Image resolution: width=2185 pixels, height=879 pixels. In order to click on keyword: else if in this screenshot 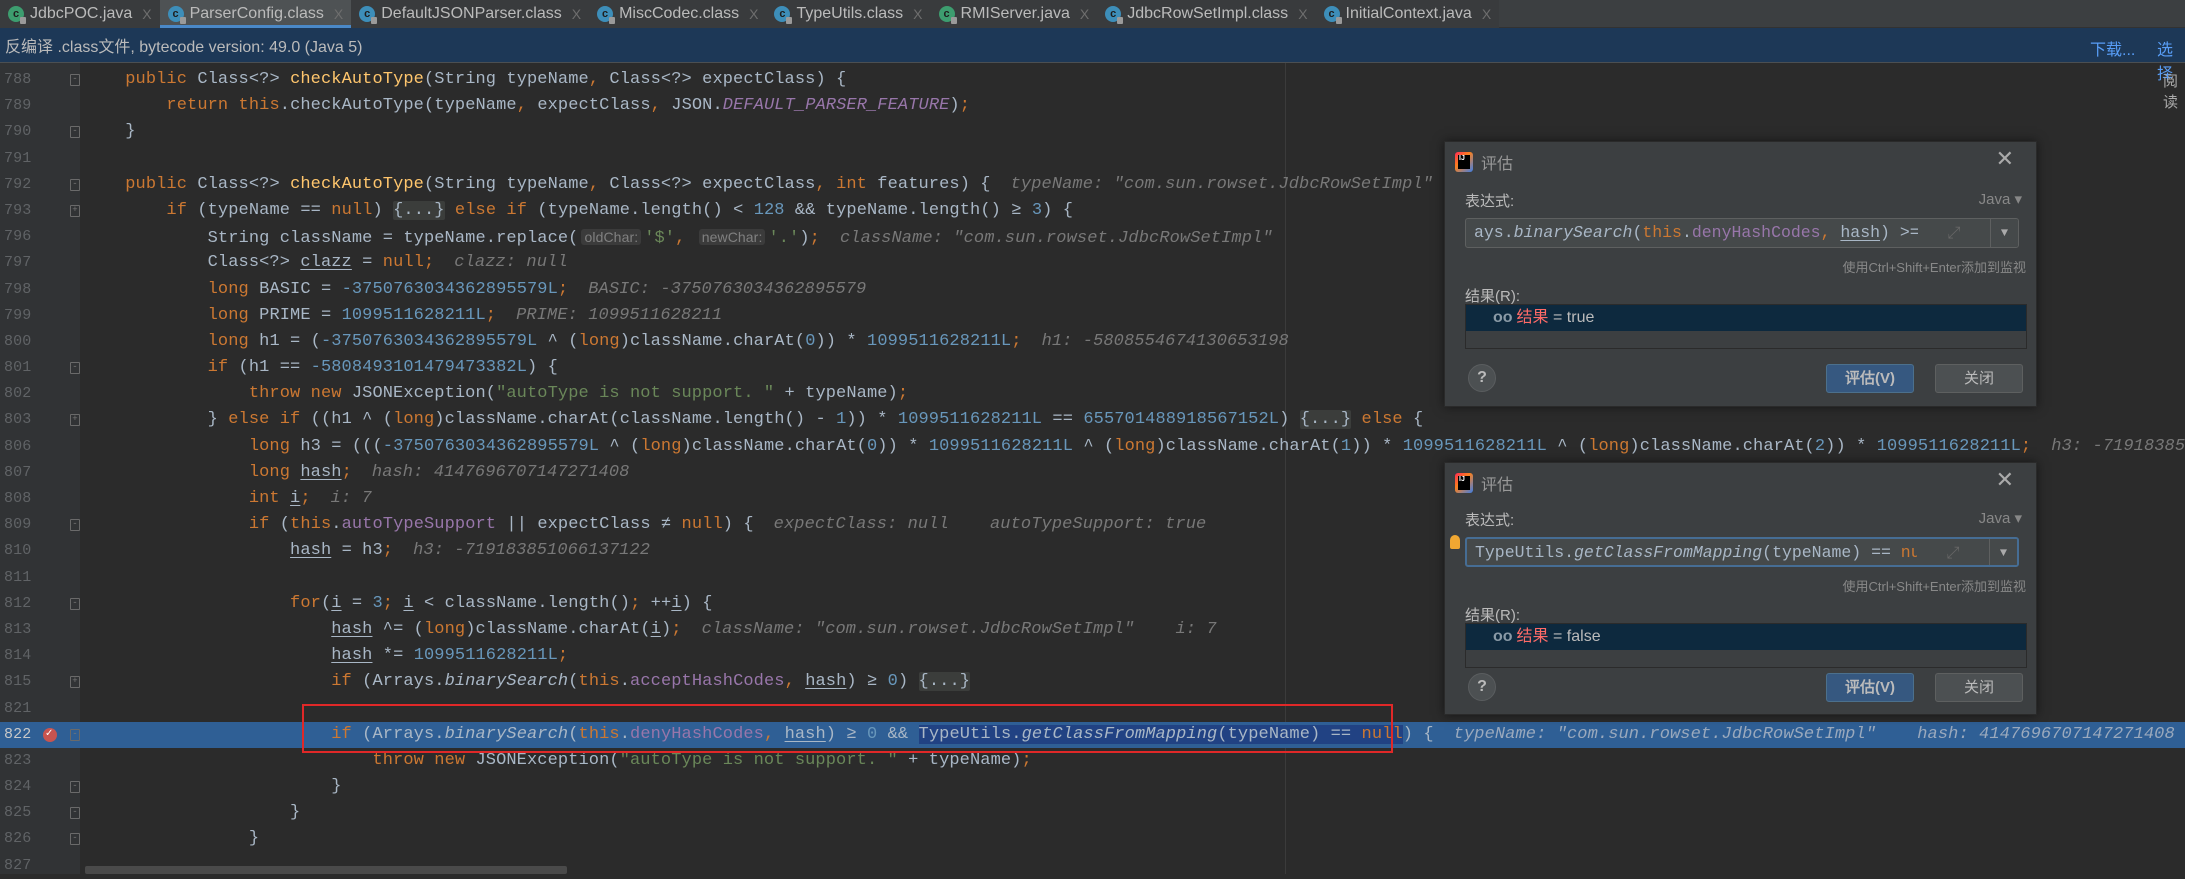, I will do `click(491, 210)`.